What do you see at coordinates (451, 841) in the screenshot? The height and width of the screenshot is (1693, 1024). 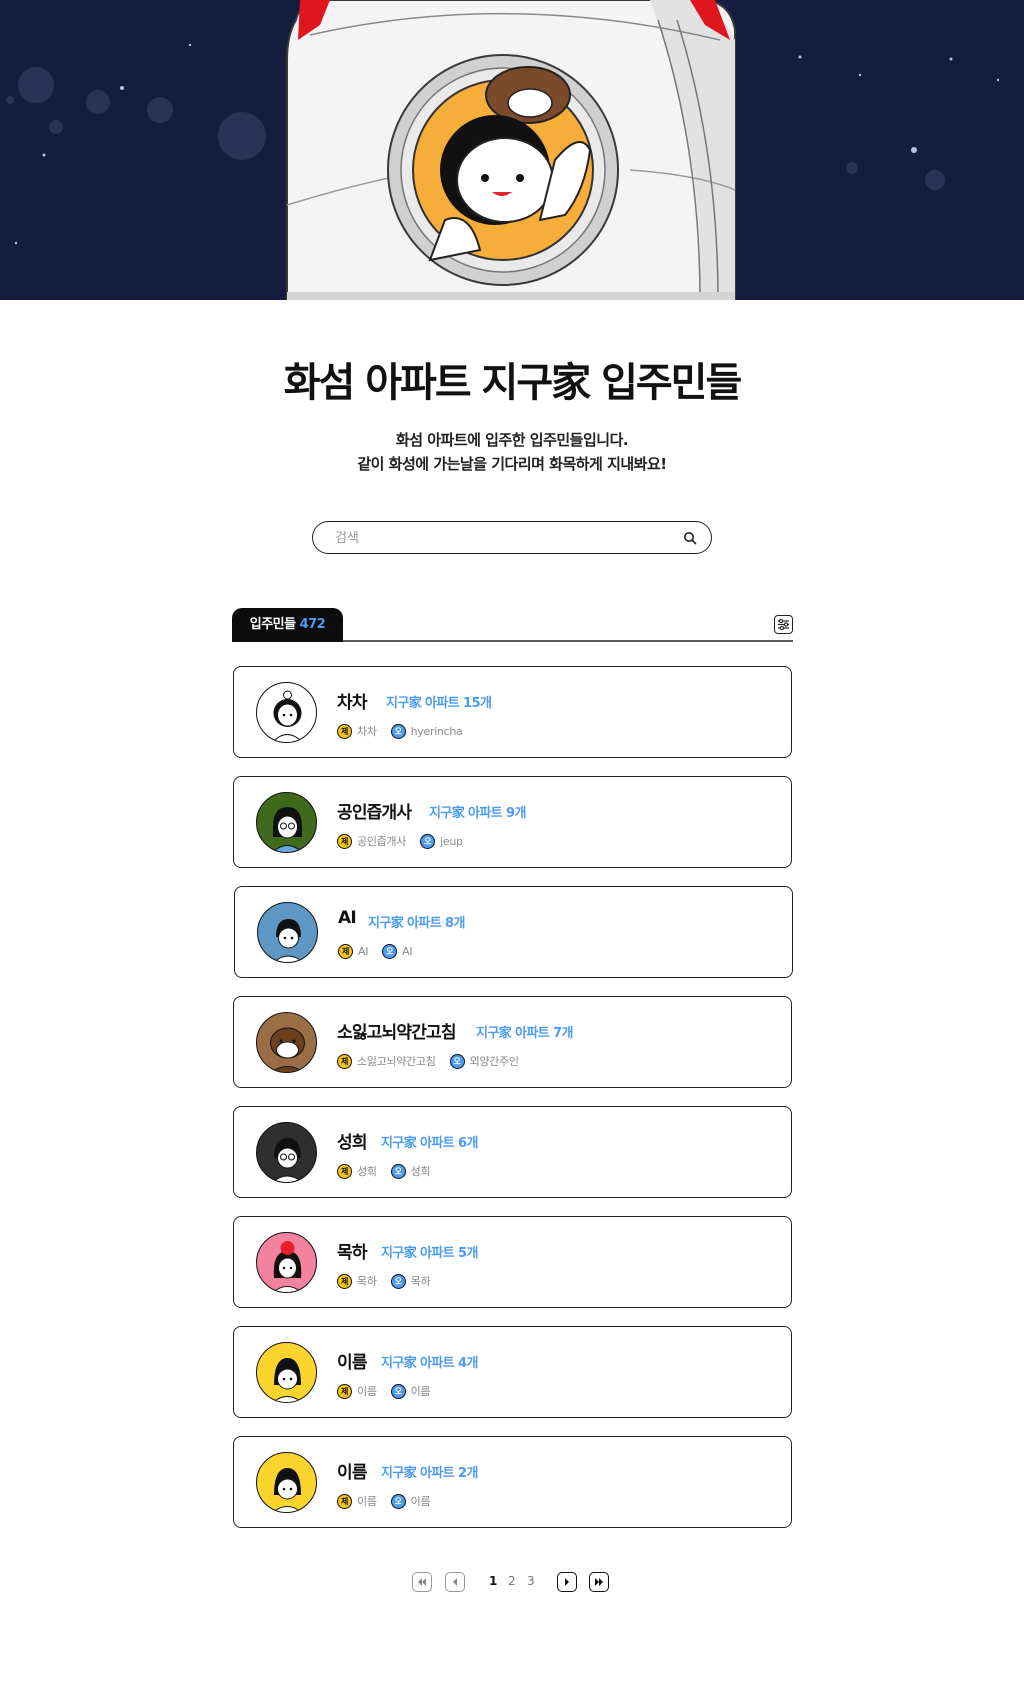 I see `o-nickname: jeup` at bounding box center [451, 841].